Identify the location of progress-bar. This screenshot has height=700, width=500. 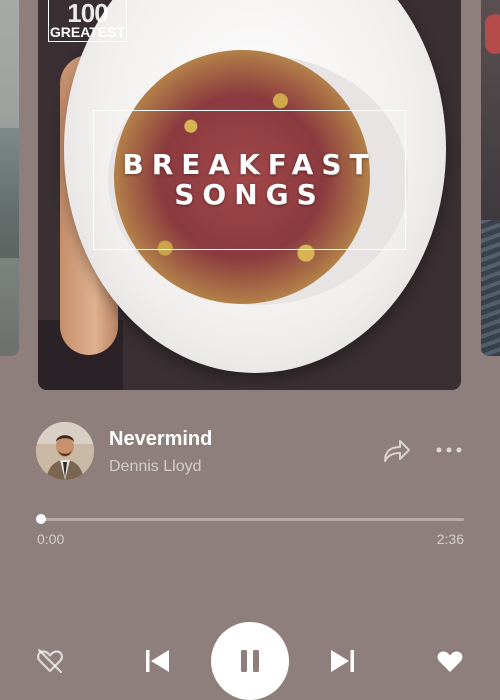
(251, 519).